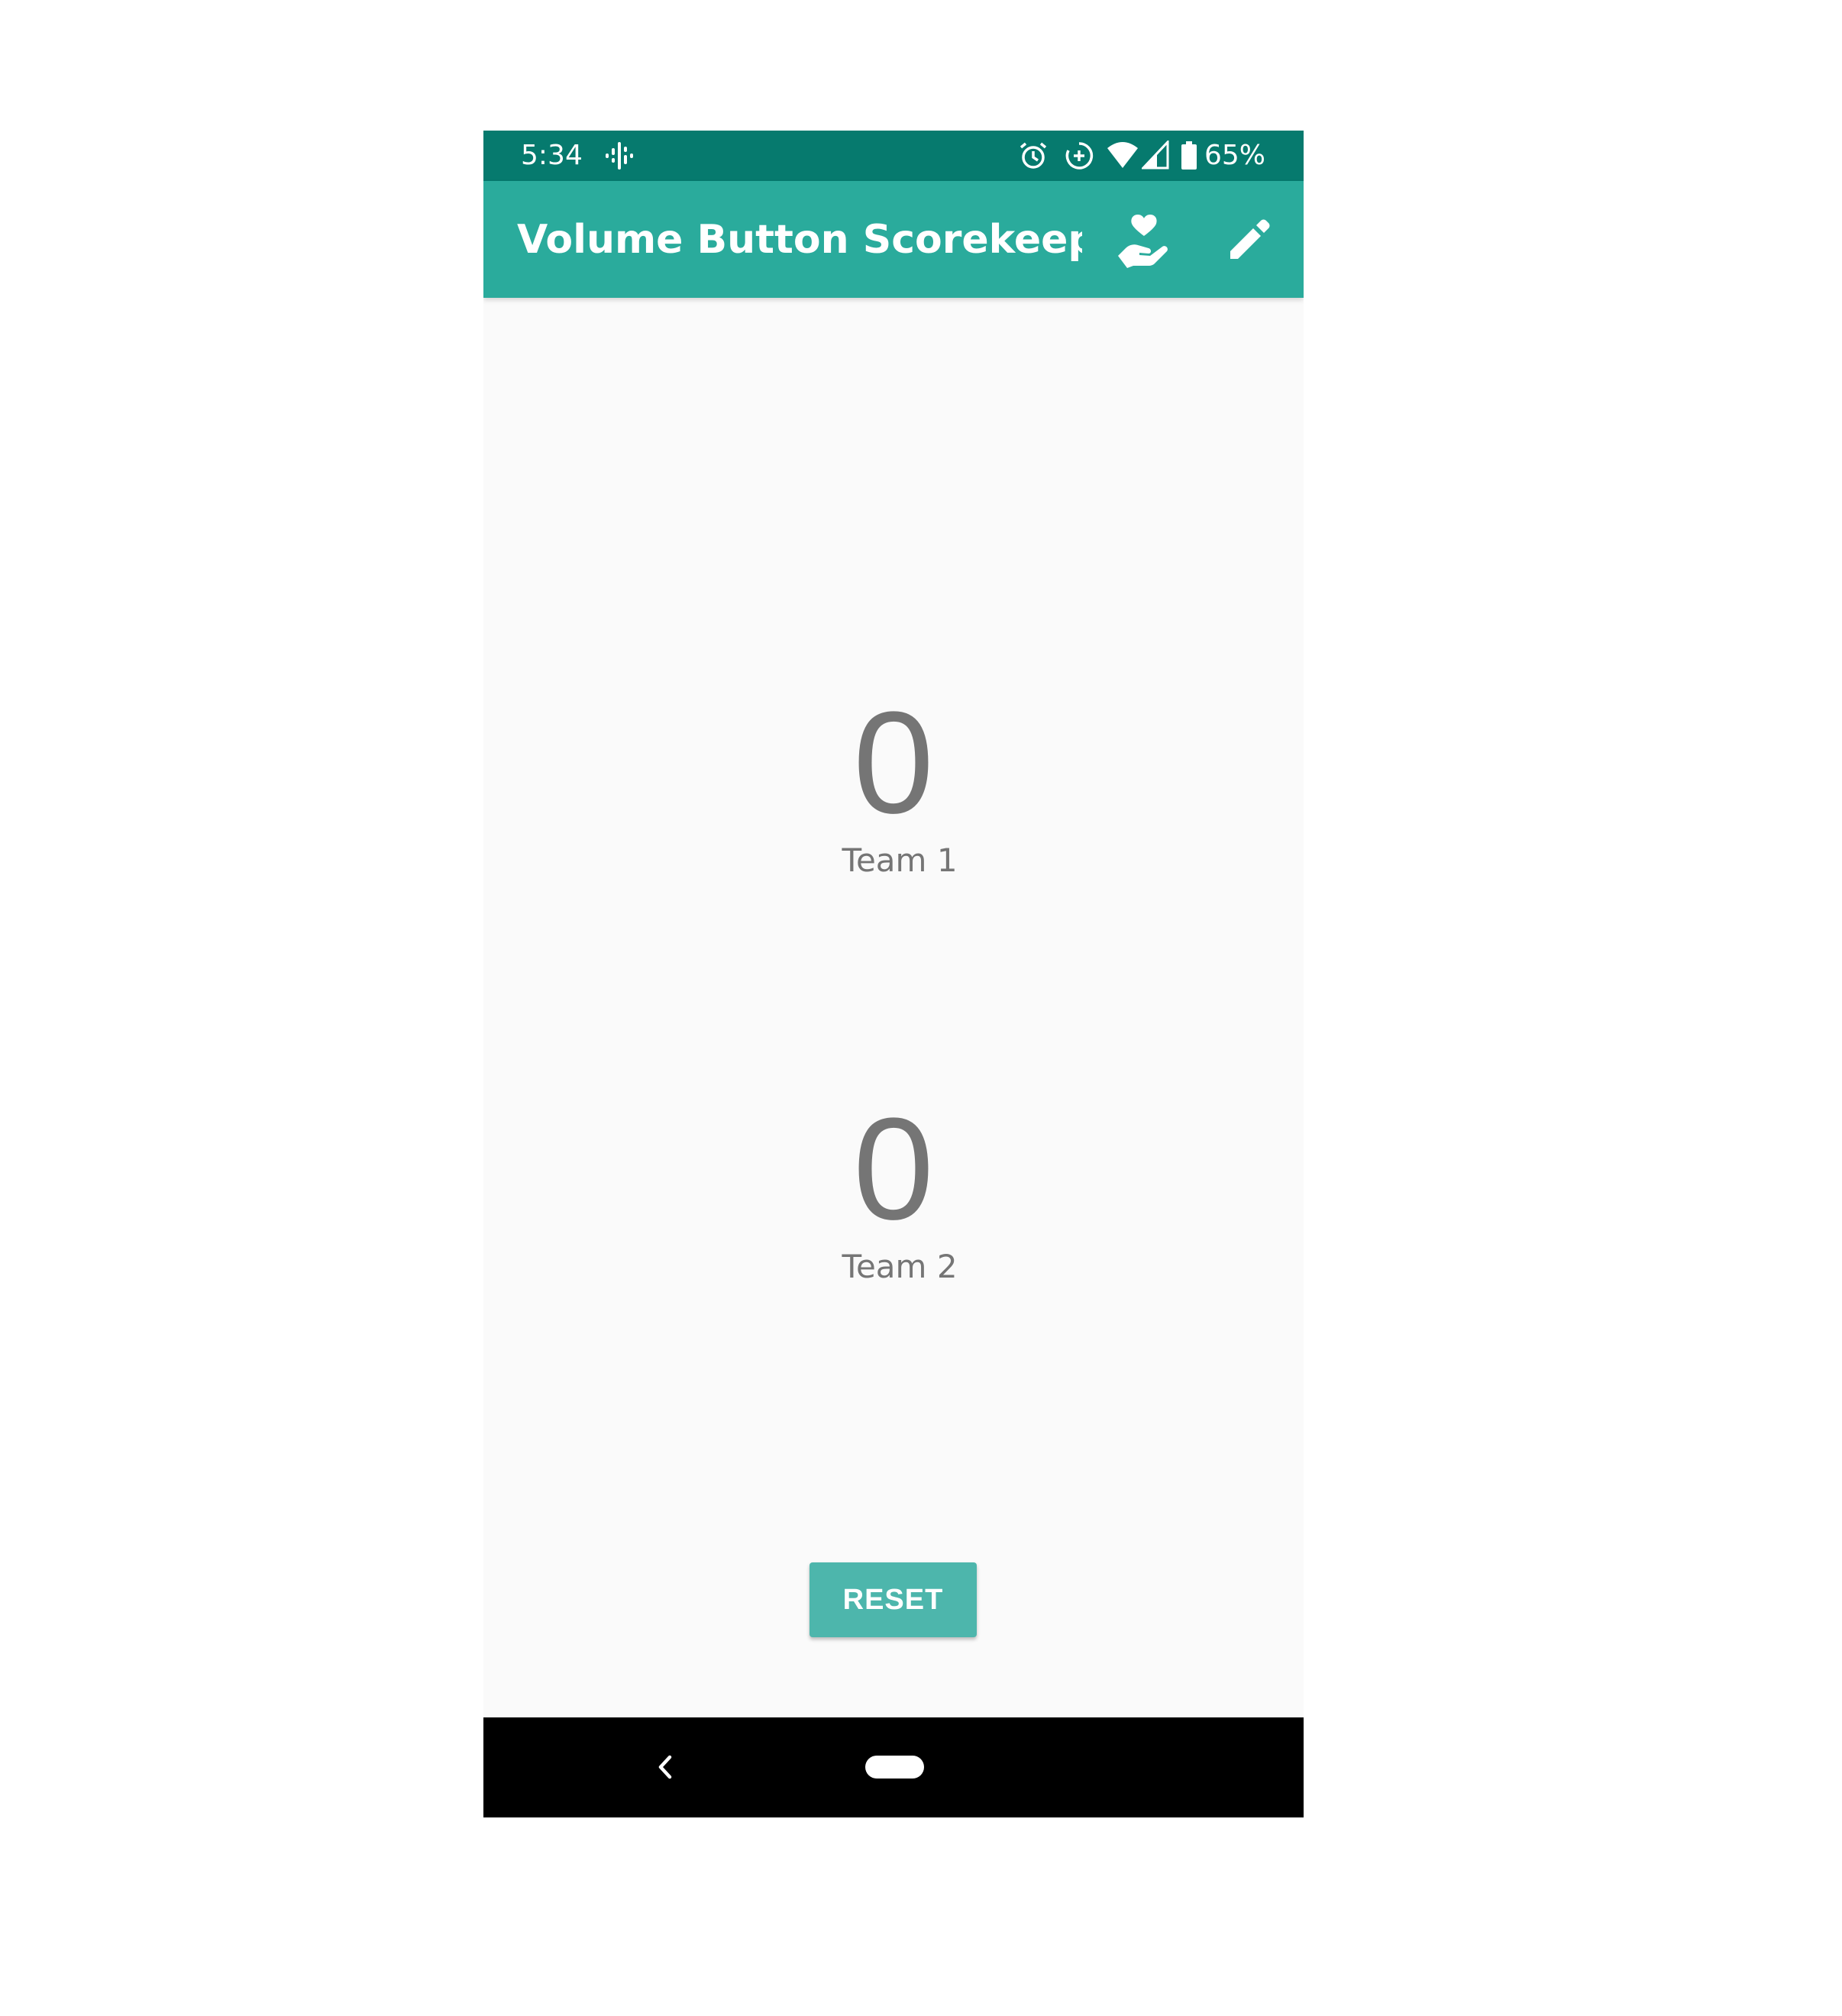 The height and width of the screenshot is (2016, 1842). What do you see at coordinates (1234, 155) in the screenshot?
I see `battery-percentage: 65%` at bounding box center [1234, 155].